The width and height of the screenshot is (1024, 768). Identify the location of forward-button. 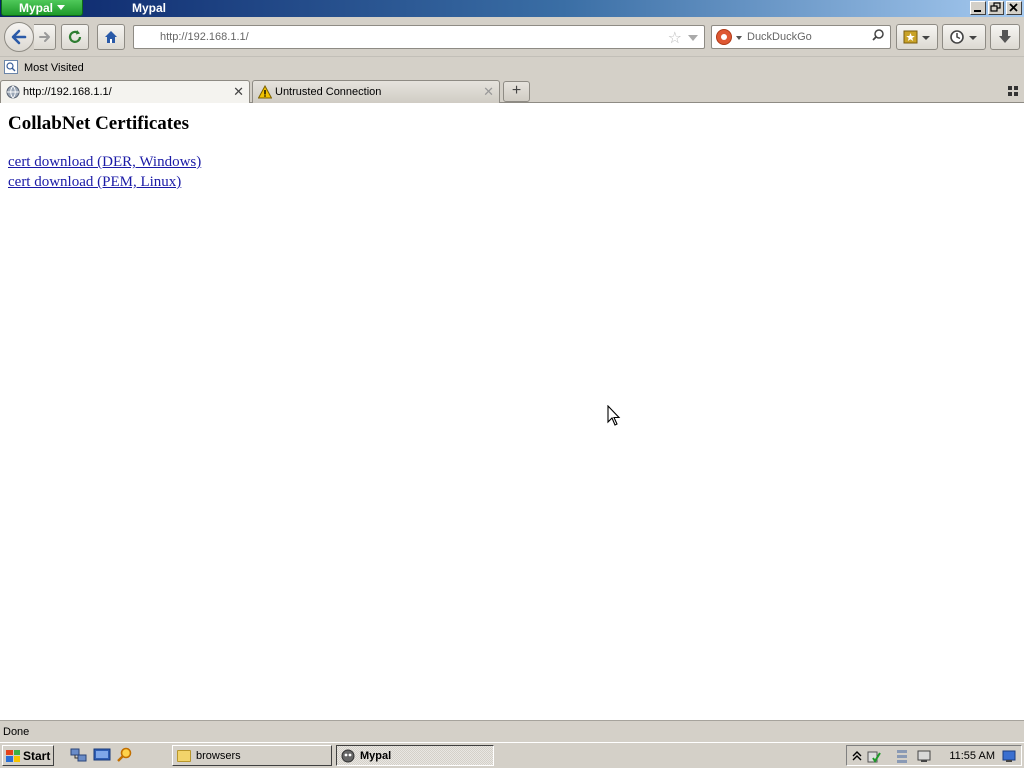
(45, 37).